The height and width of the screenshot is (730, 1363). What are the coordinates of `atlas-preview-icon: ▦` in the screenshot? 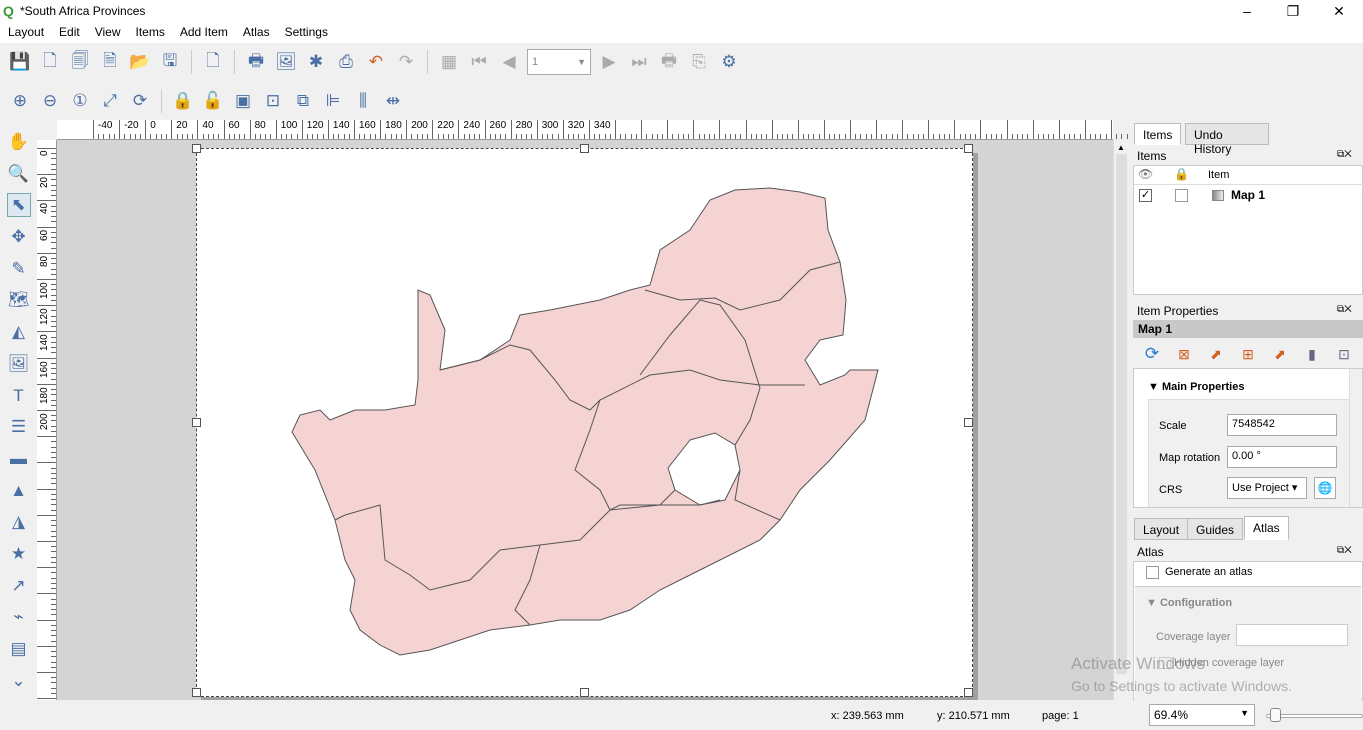 It's located at (449, 62).